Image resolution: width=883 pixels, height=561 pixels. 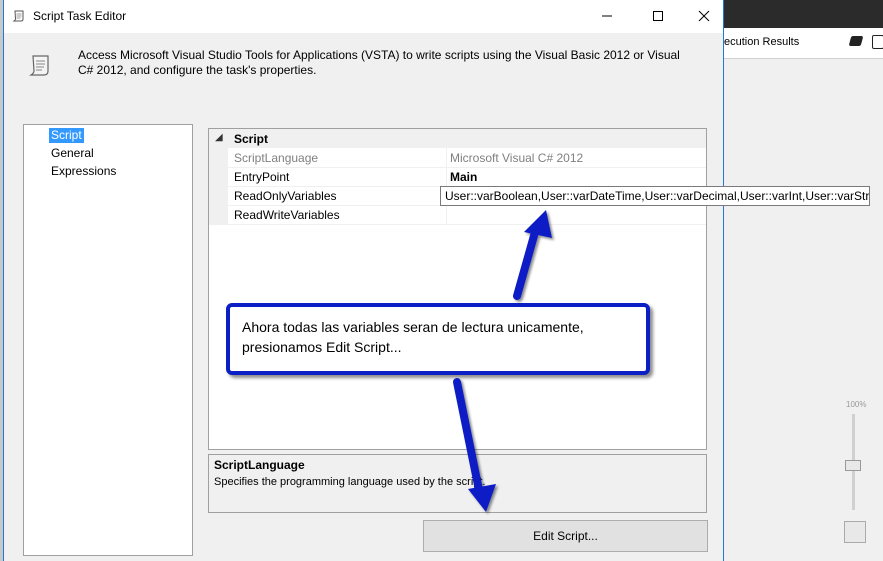 What do you see at coordinates (855, 532) in the screenshot?
I see `zoom-fit-button` at bounding box center [855, 532].